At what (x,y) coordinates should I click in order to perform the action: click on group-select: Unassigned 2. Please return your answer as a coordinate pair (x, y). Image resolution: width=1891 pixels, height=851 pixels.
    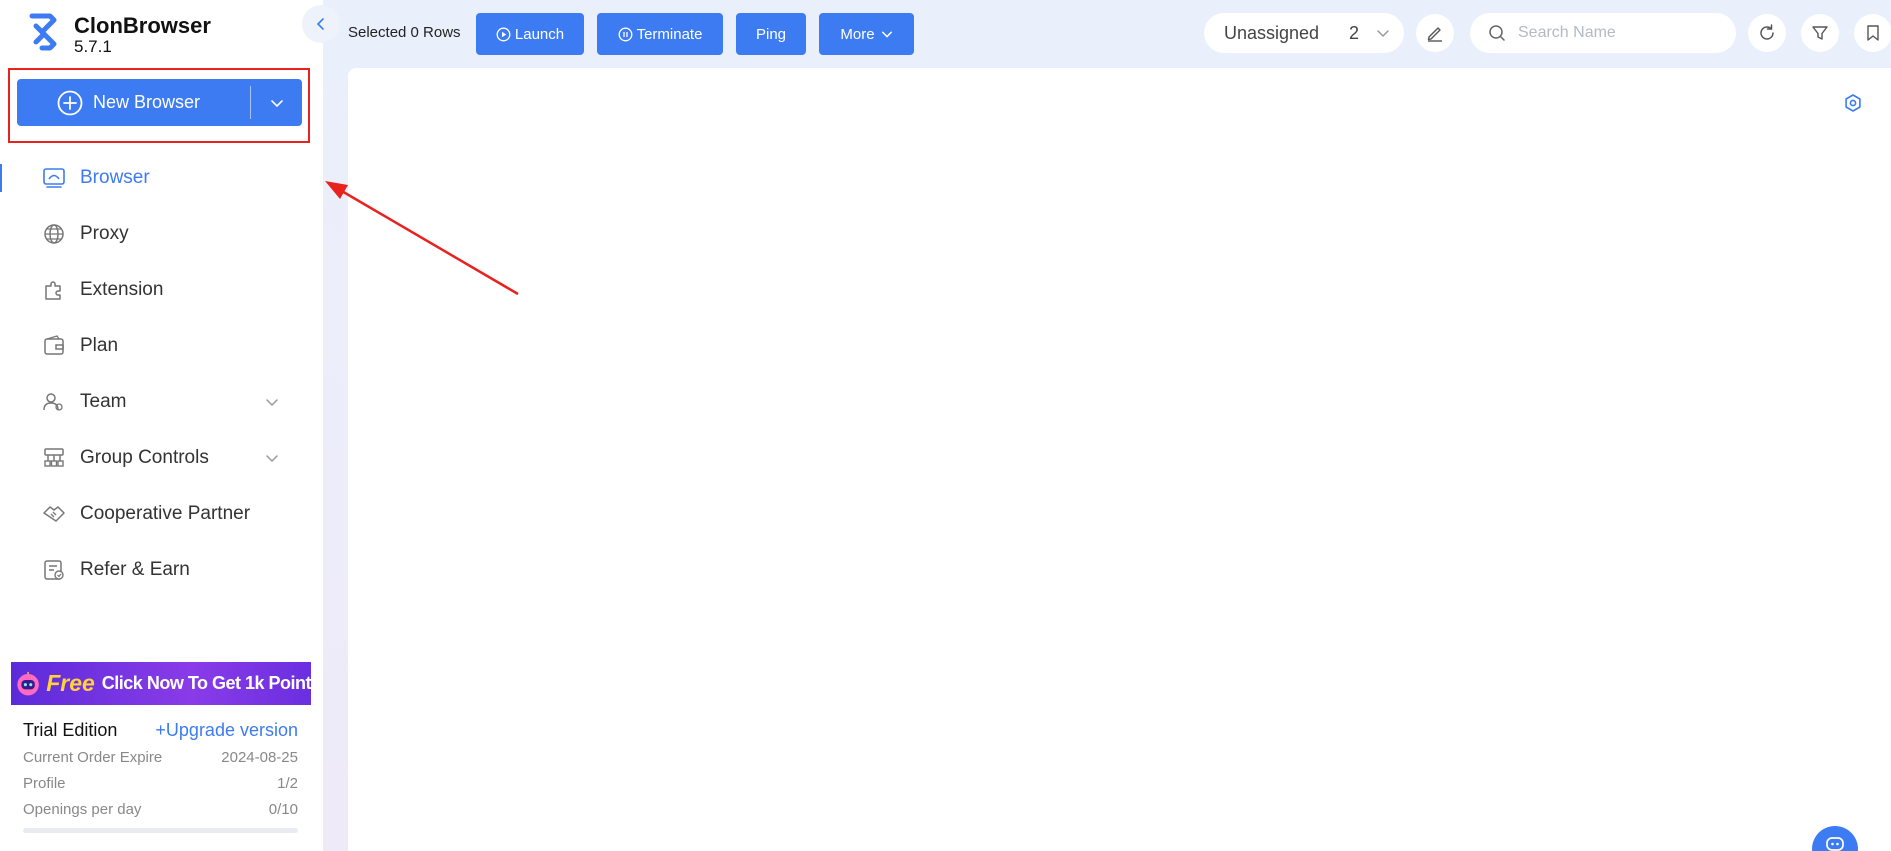
    Looking at the image, I should click on (1304, 33).